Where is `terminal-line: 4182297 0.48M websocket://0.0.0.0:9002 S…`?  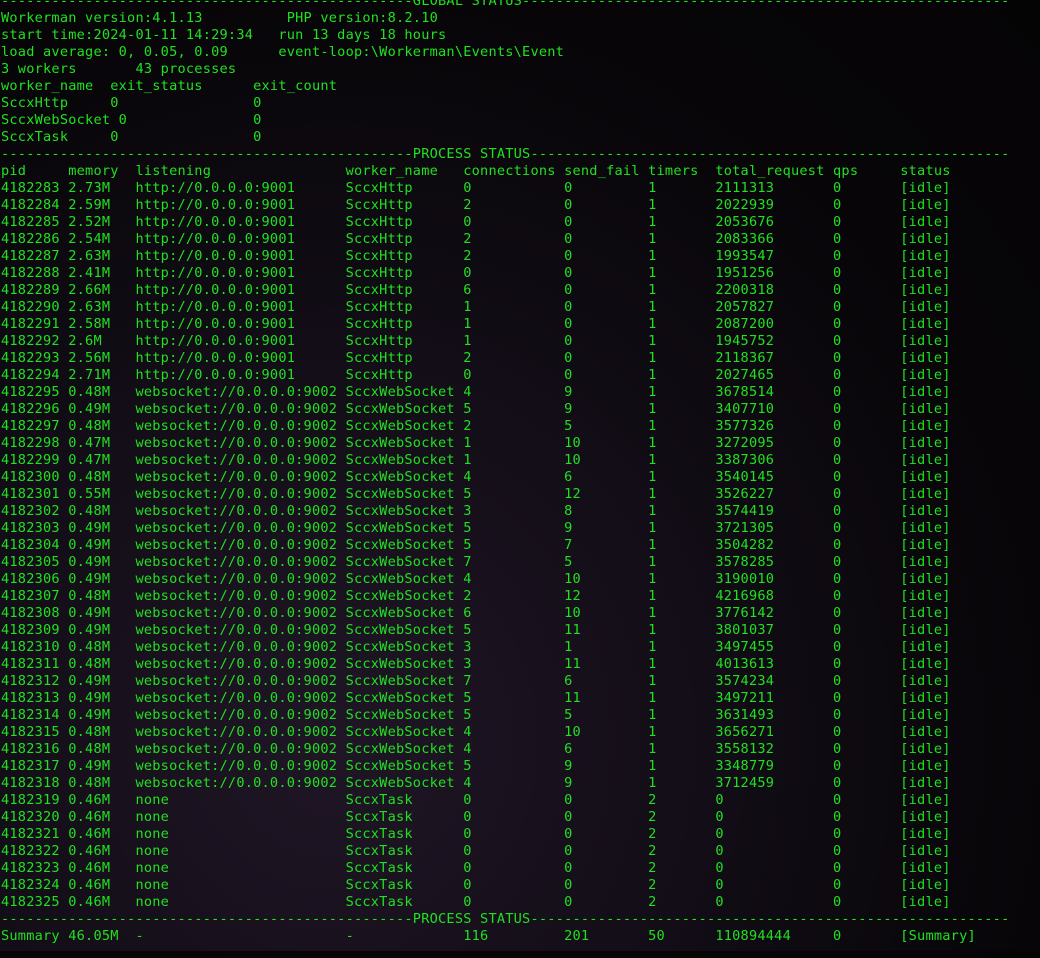 terminal-line: 4182297 0.48M websocket://0.0.0.0:9002 S… is located at coordinates (476, 426).